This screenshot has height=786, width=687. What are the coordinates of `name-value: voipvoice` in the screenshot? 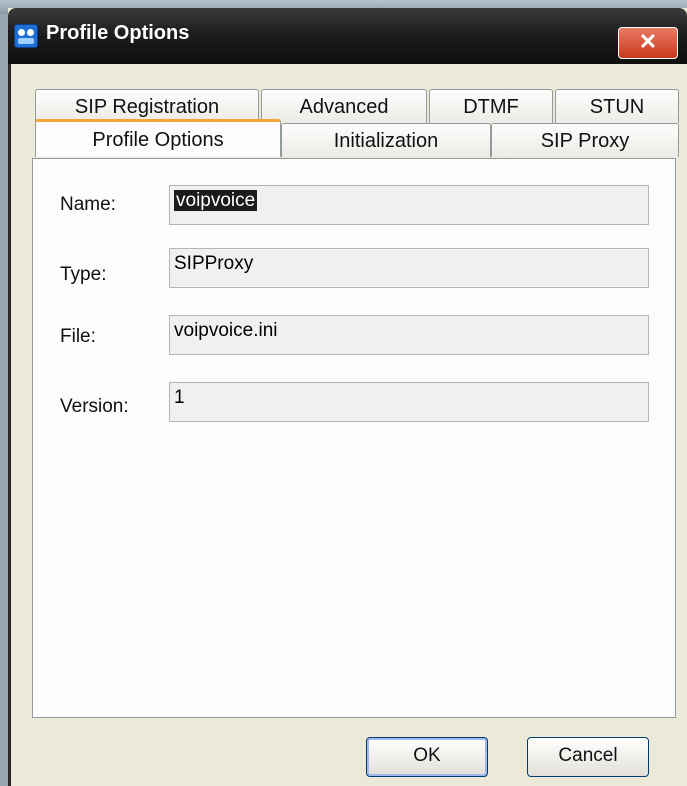 It's located at (216, 200).